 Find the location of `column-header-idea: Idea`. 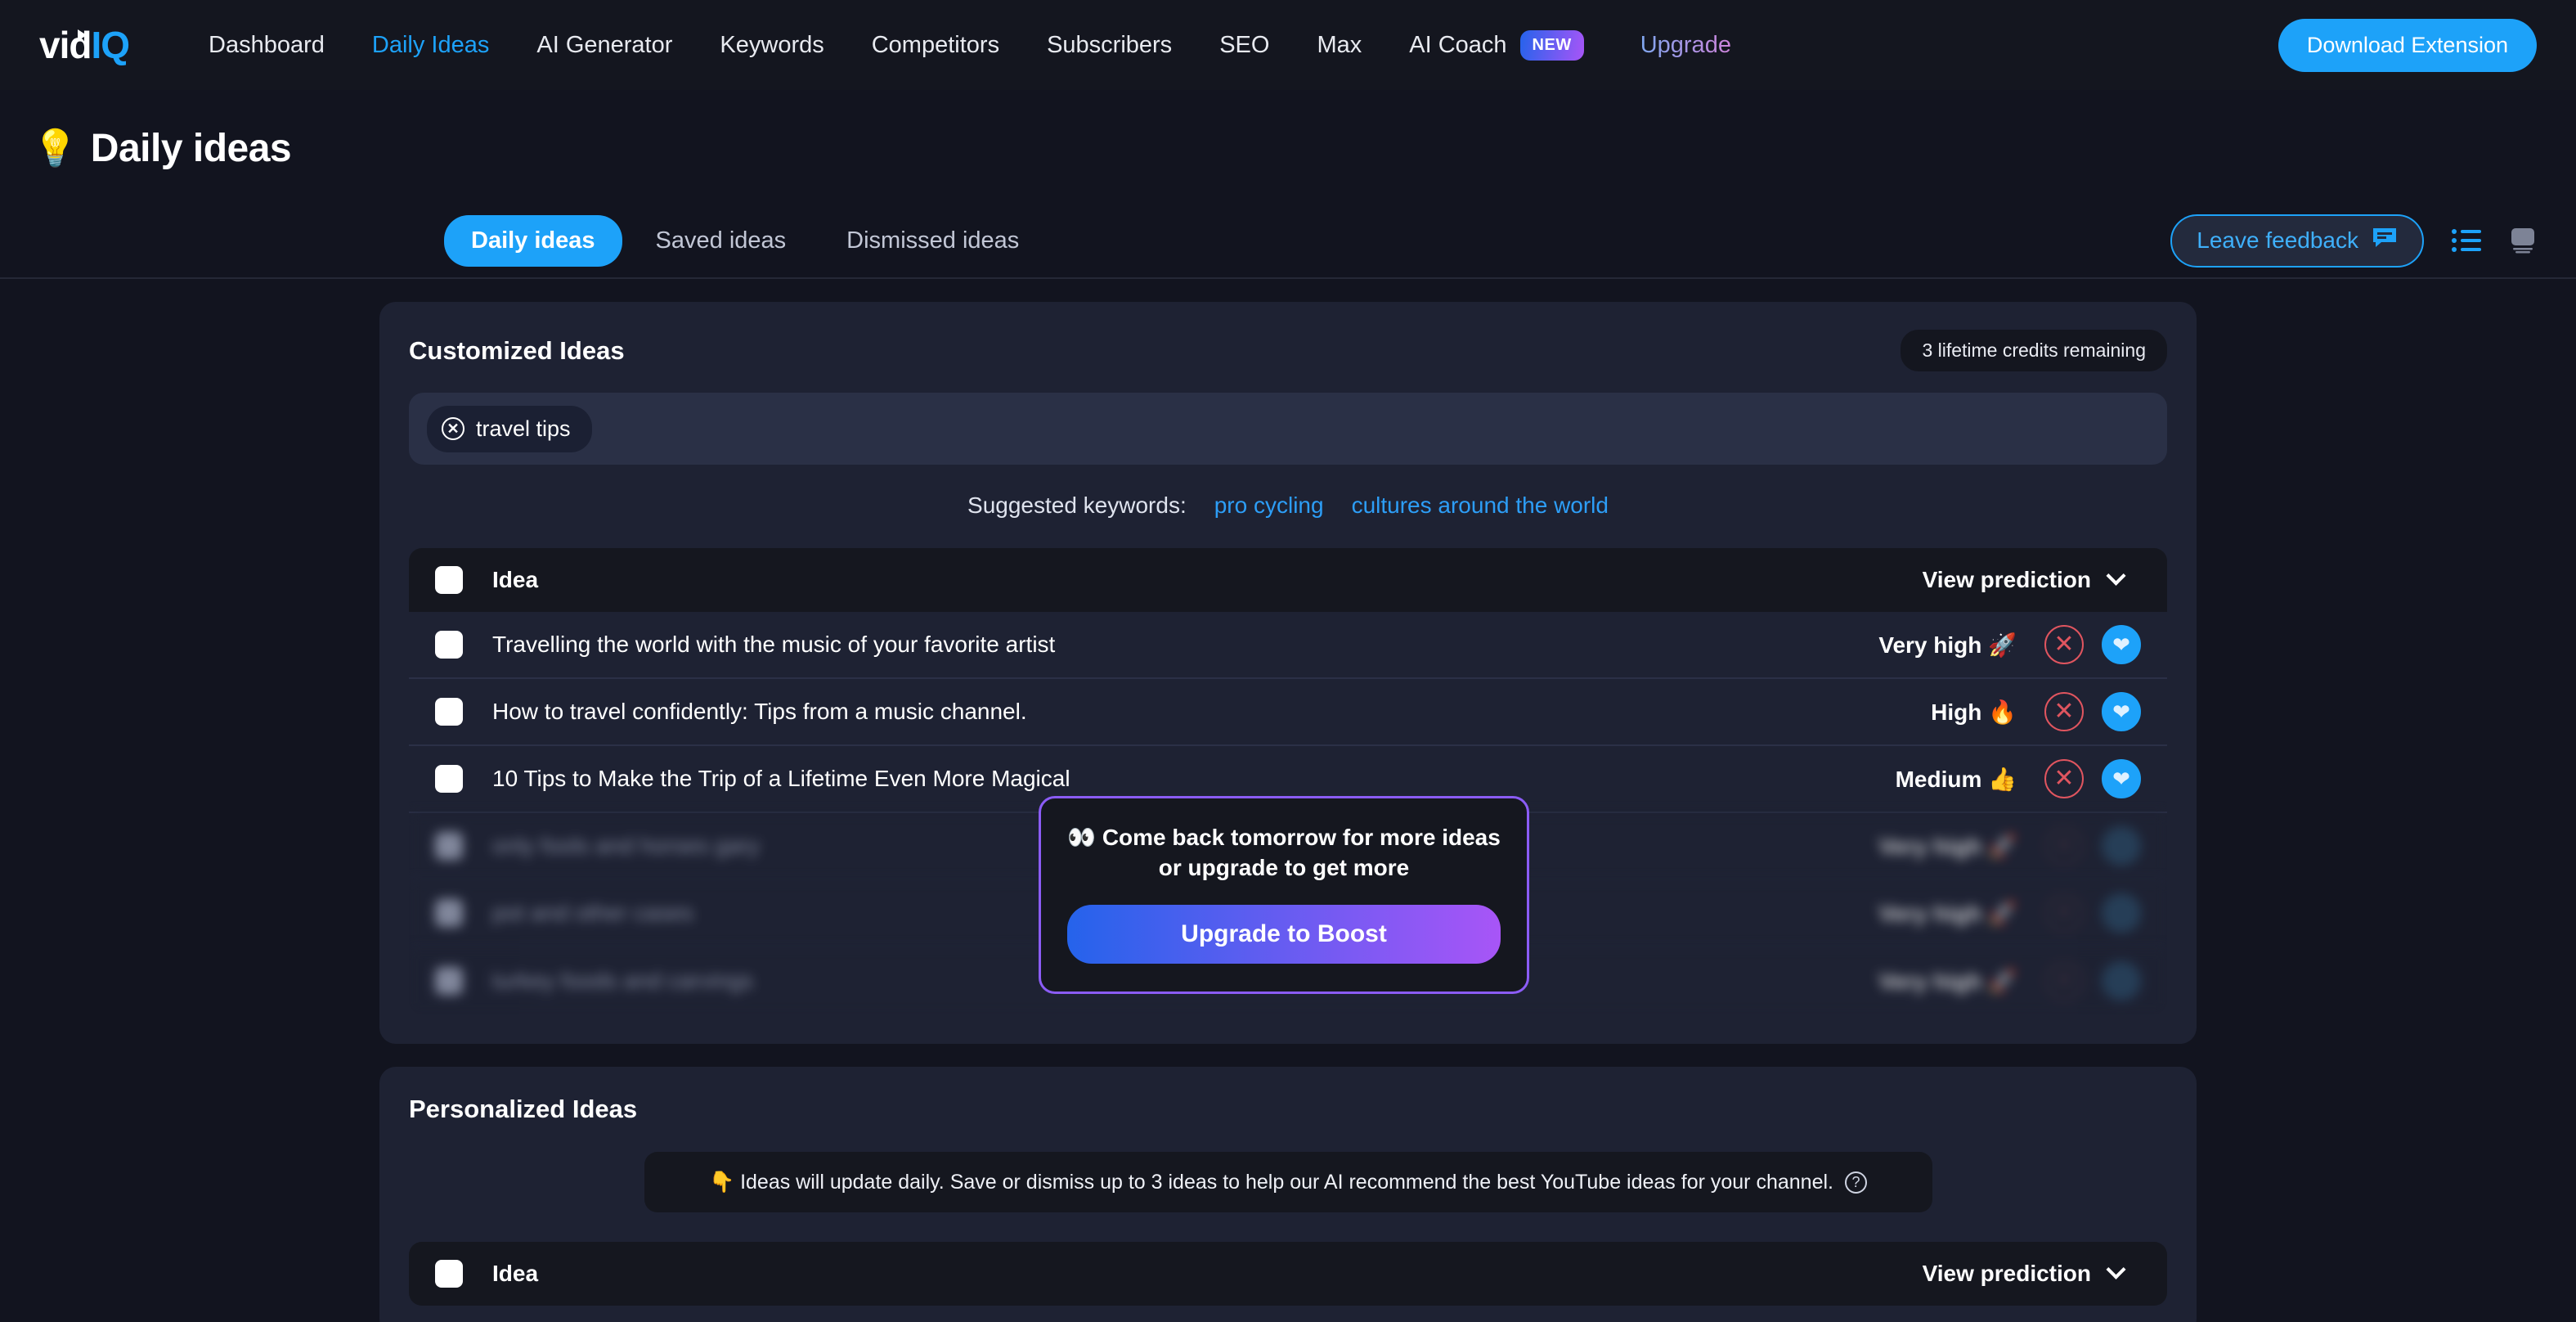

column-header-idea: Idea is located at coordinates (516, 1273).